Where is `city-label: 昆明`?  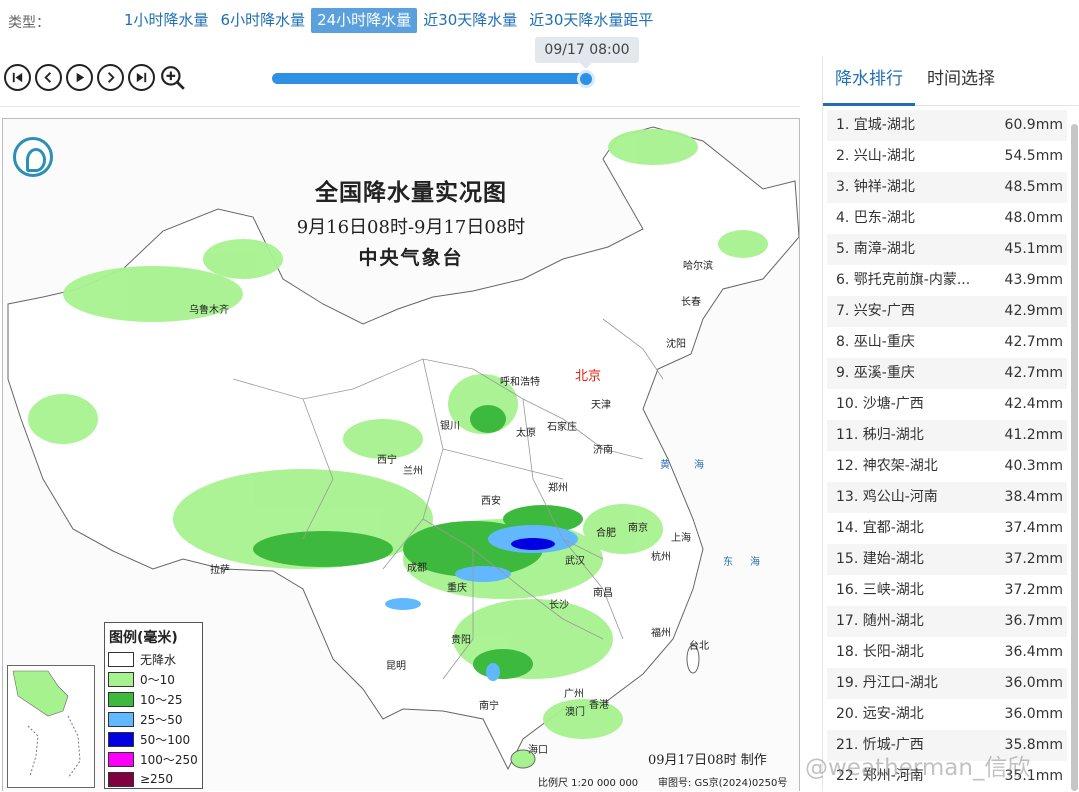 city-label: 昆明 is located at coordinates (396, 666).